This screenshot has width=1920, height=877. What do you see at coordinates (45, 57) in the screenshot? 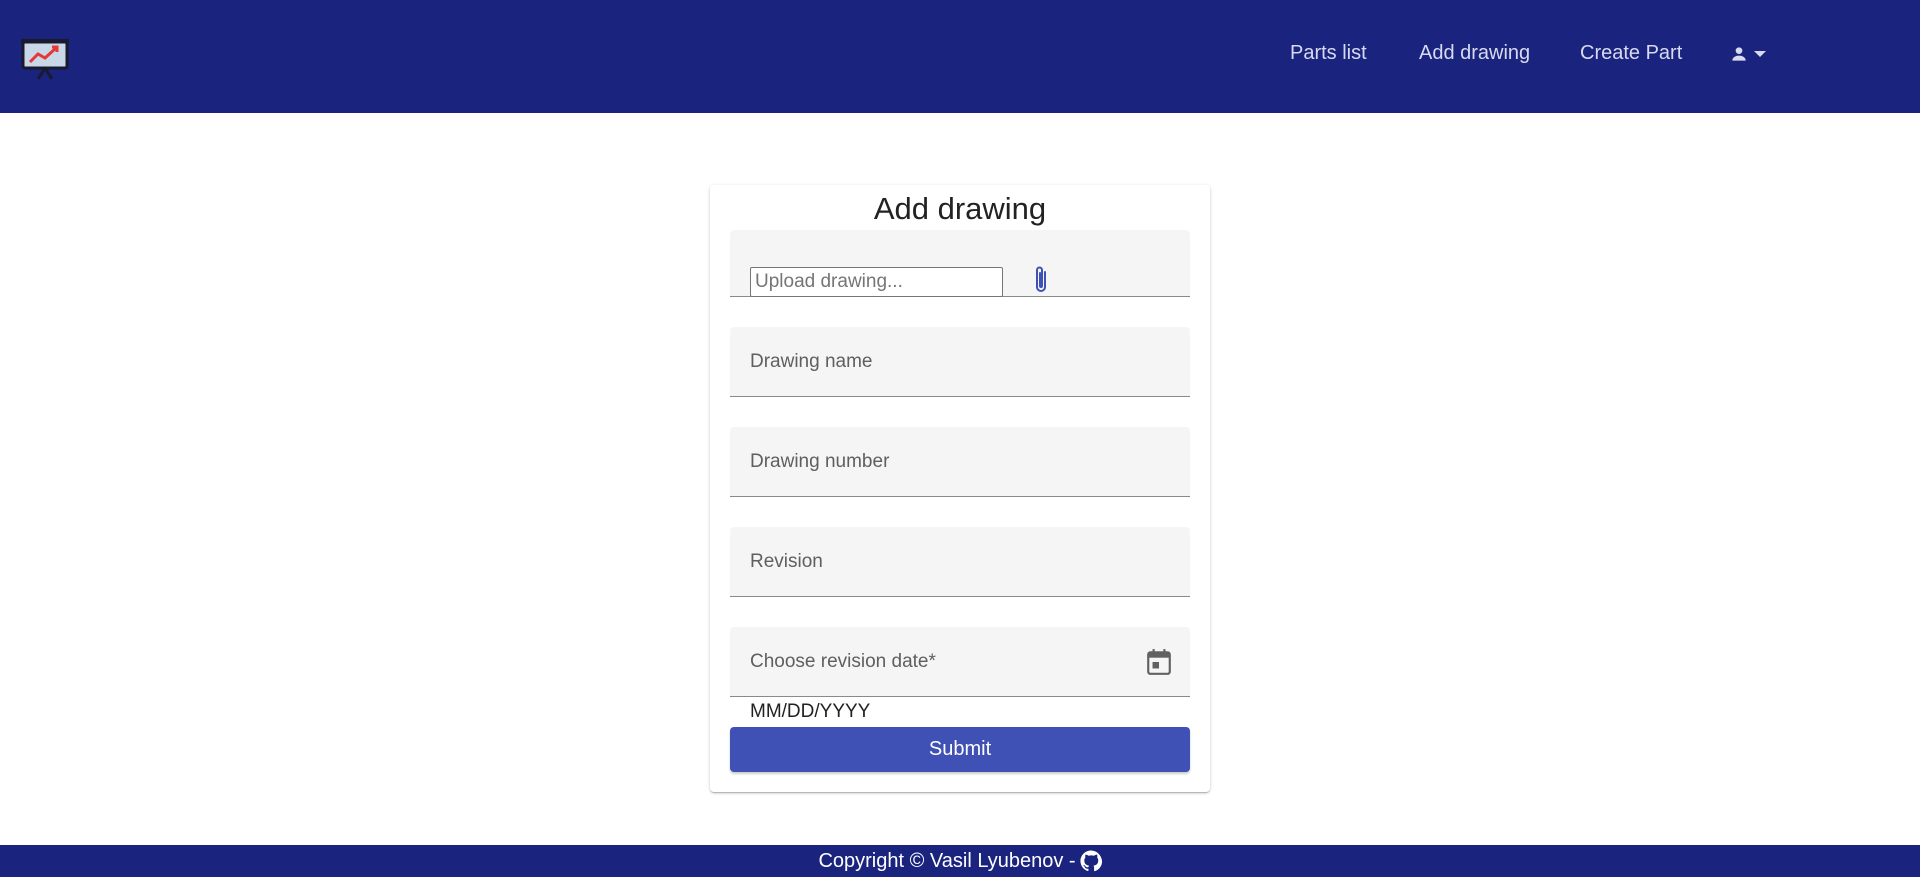
I see `presentation-chart-icon` at bounding box center [45, 57].